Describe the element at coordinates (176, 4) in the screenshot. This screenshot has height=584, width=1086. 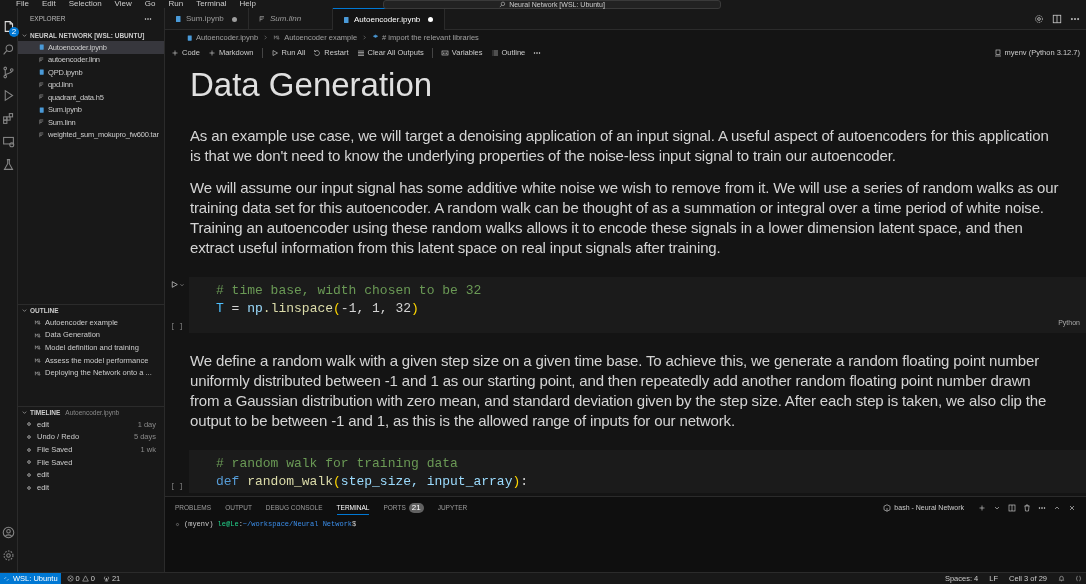
I see `menu-item: Run` at that location.